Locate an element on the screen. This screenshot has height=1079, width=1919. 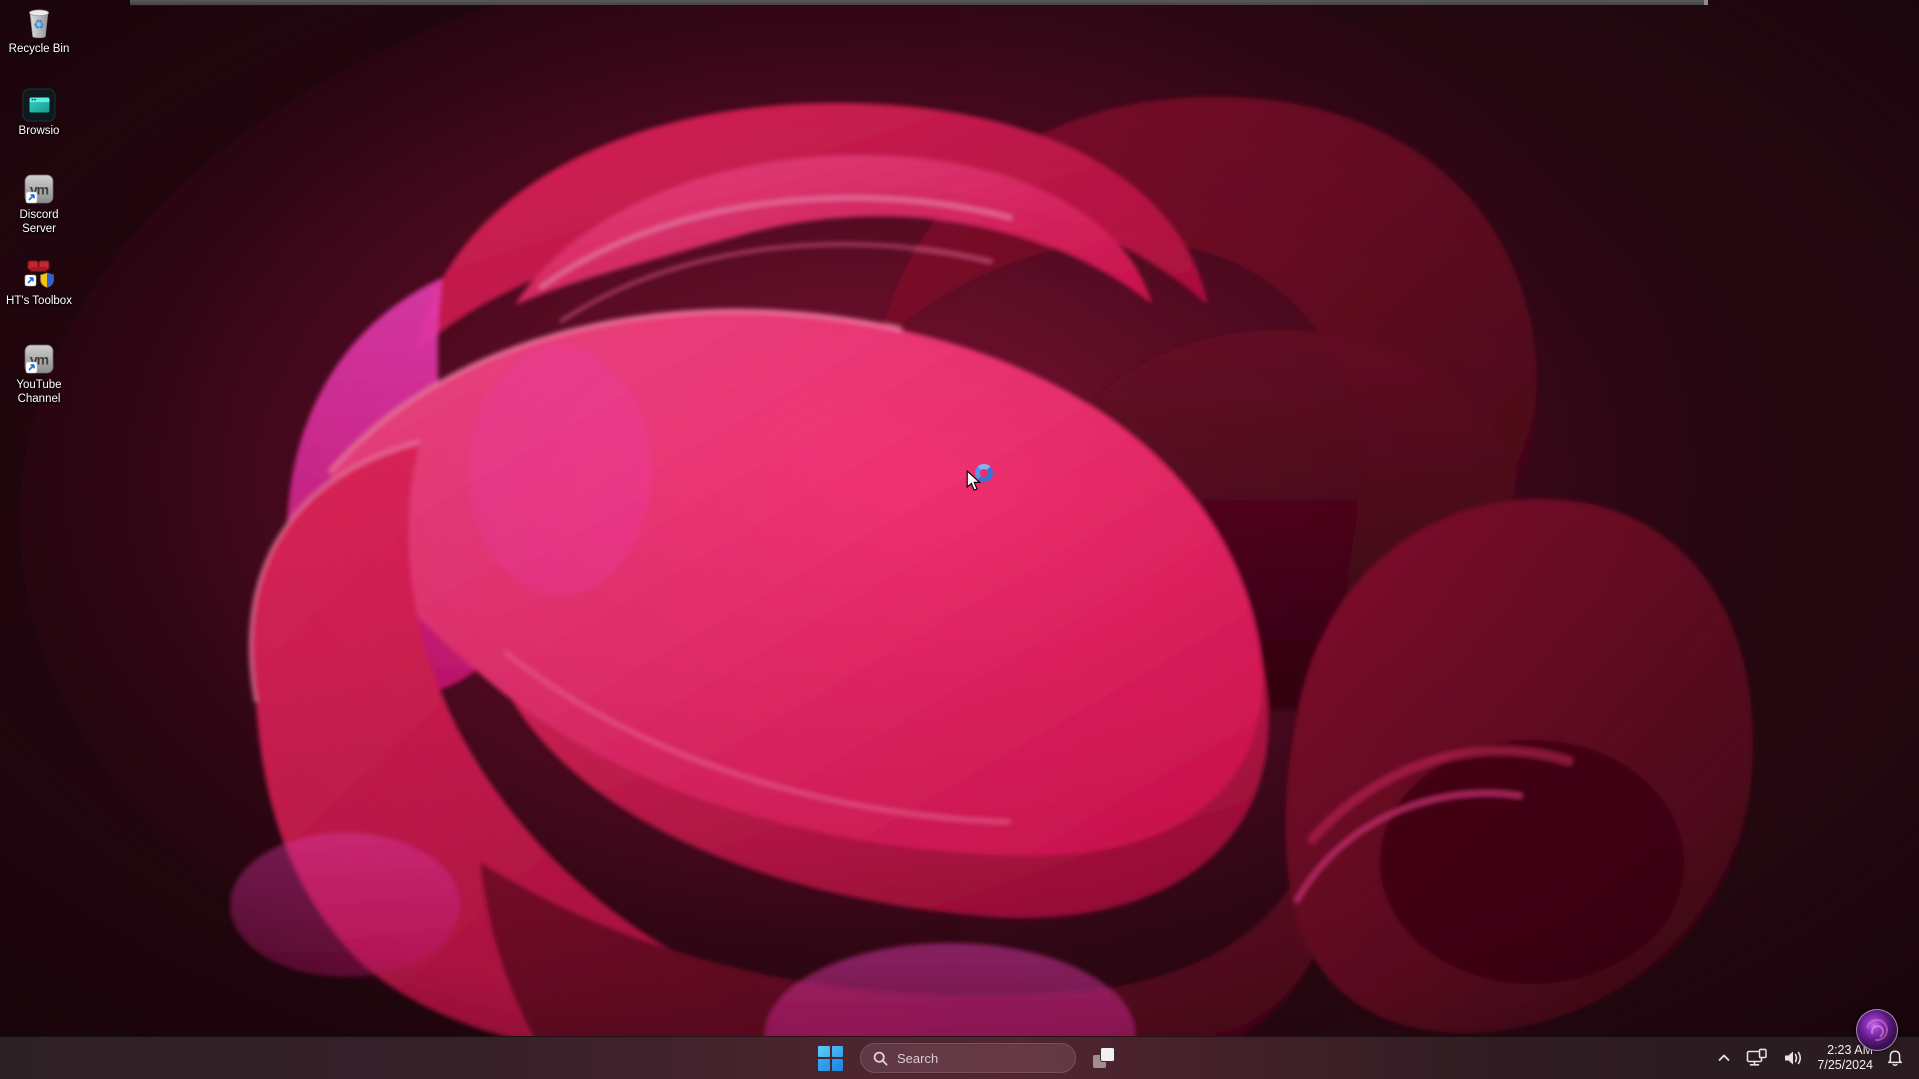
desktop-icon-youtube-channel: vm YouTube Channel is located at coordinates (39, 374).